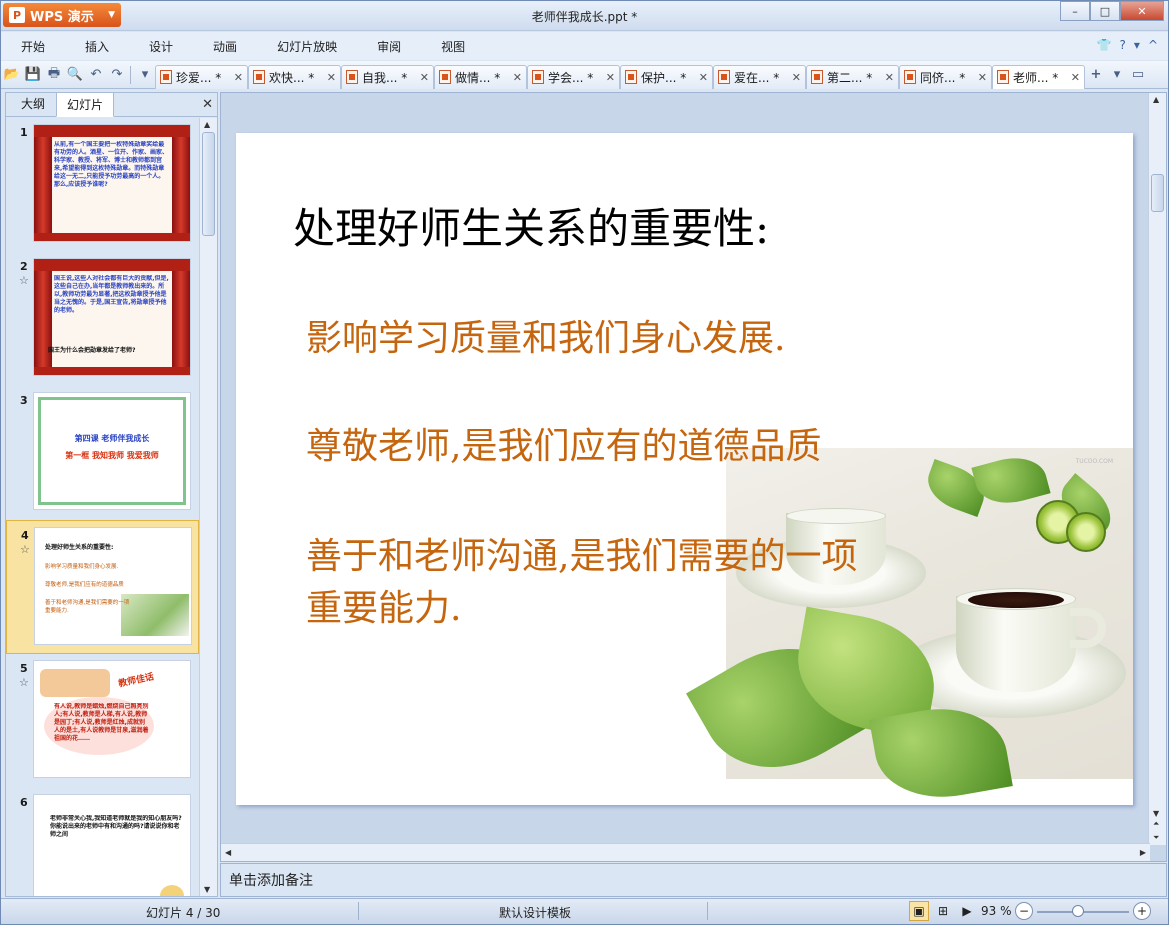 This screenshot has width=1169, height=925. What do you see at coordinates (1156, 824) in the screenshot?
I see `previous-slide-icon: ⏶` at bounding box center [1156, 824].